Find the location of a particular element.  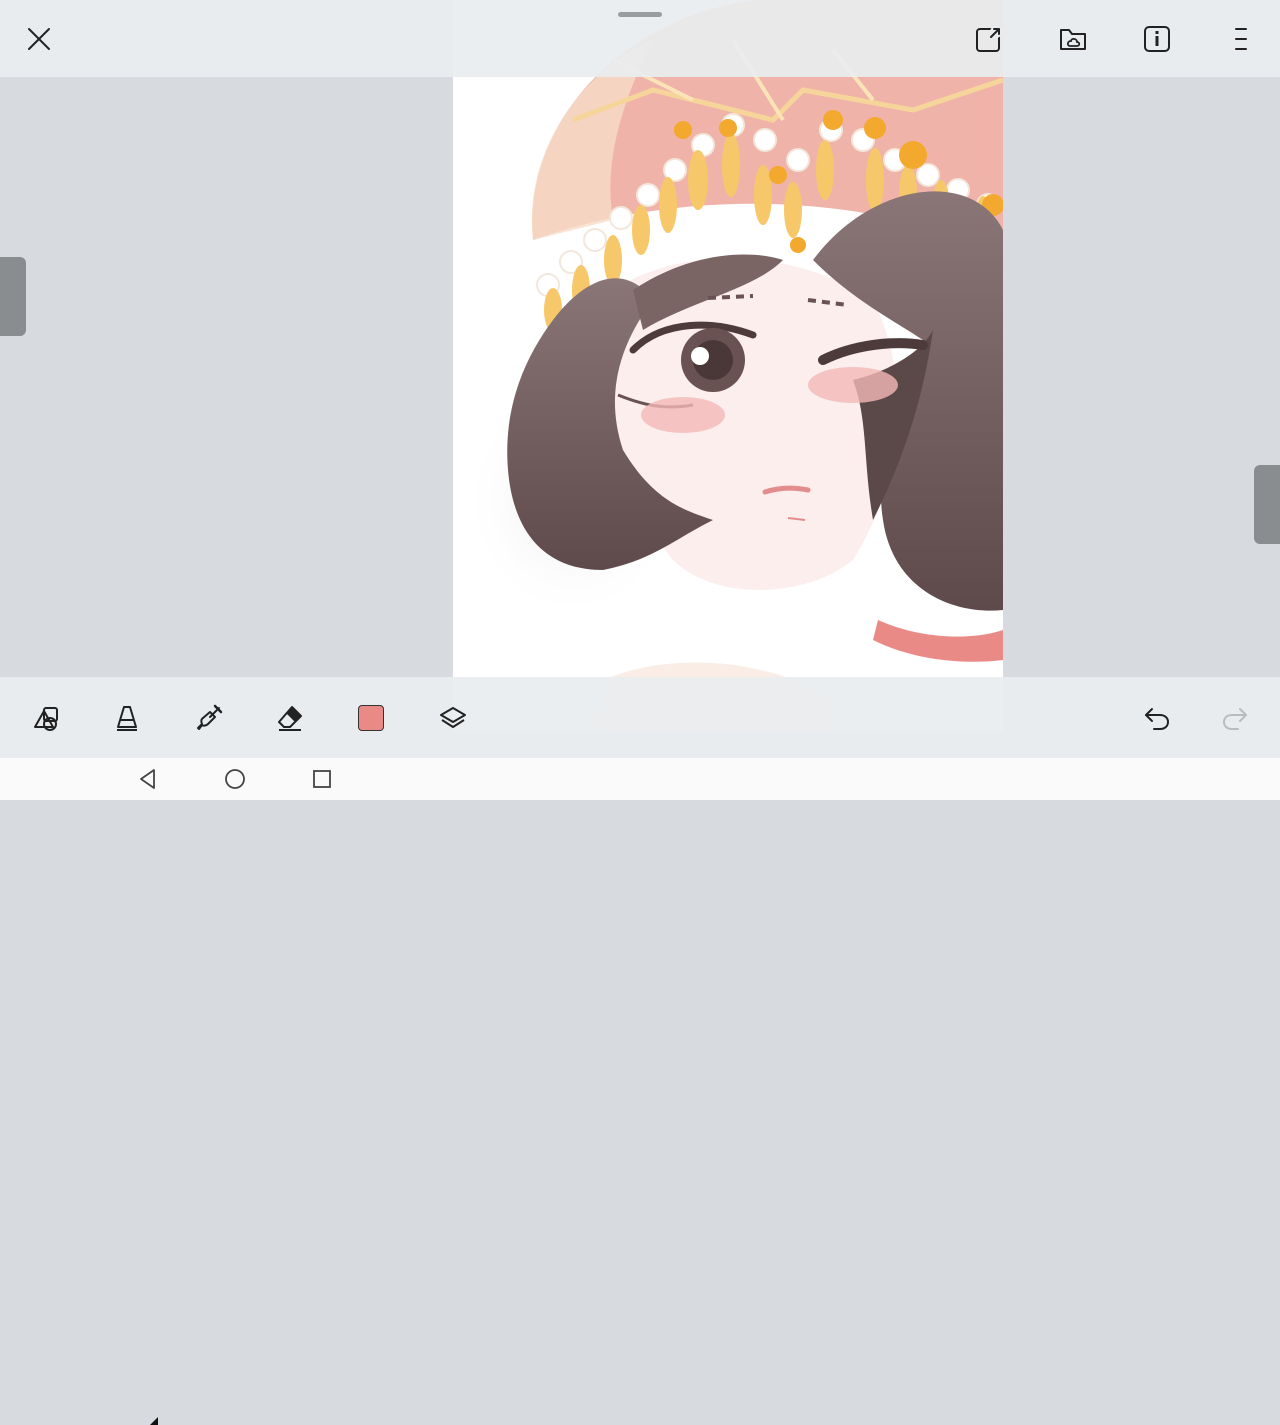

current-color-swatch is located at coordinates (371, 718).